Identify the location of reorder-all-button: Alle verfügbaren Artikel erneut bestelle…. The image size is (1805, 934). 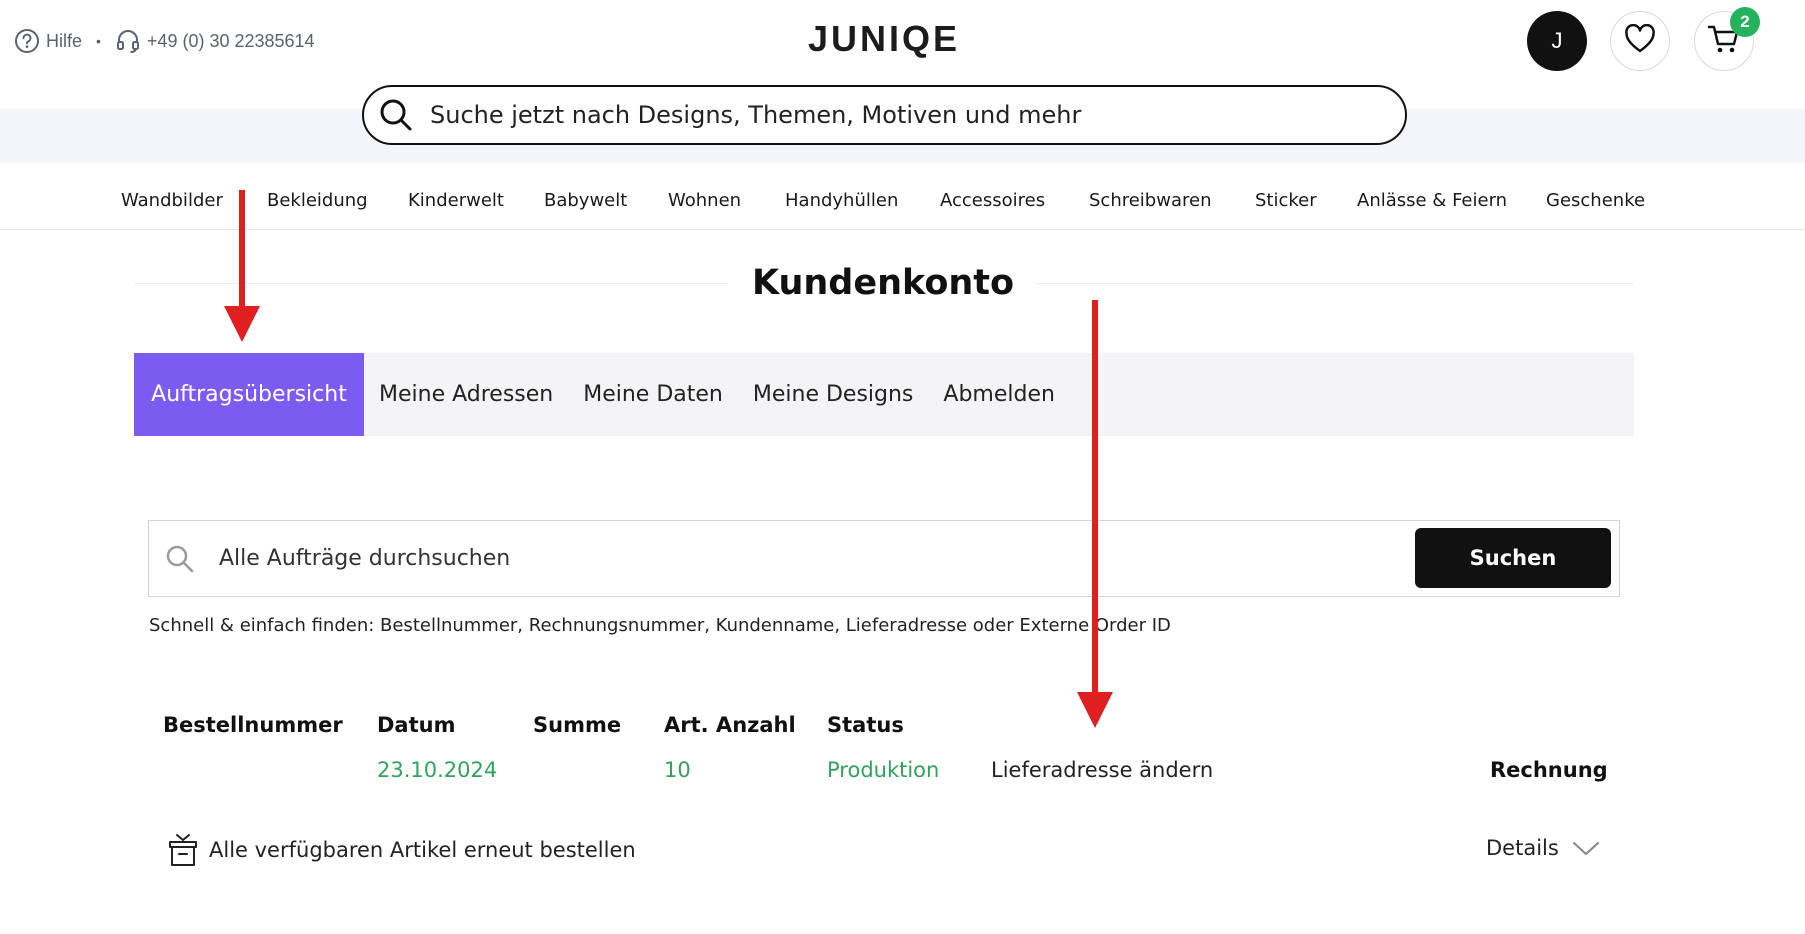
(401, 850).